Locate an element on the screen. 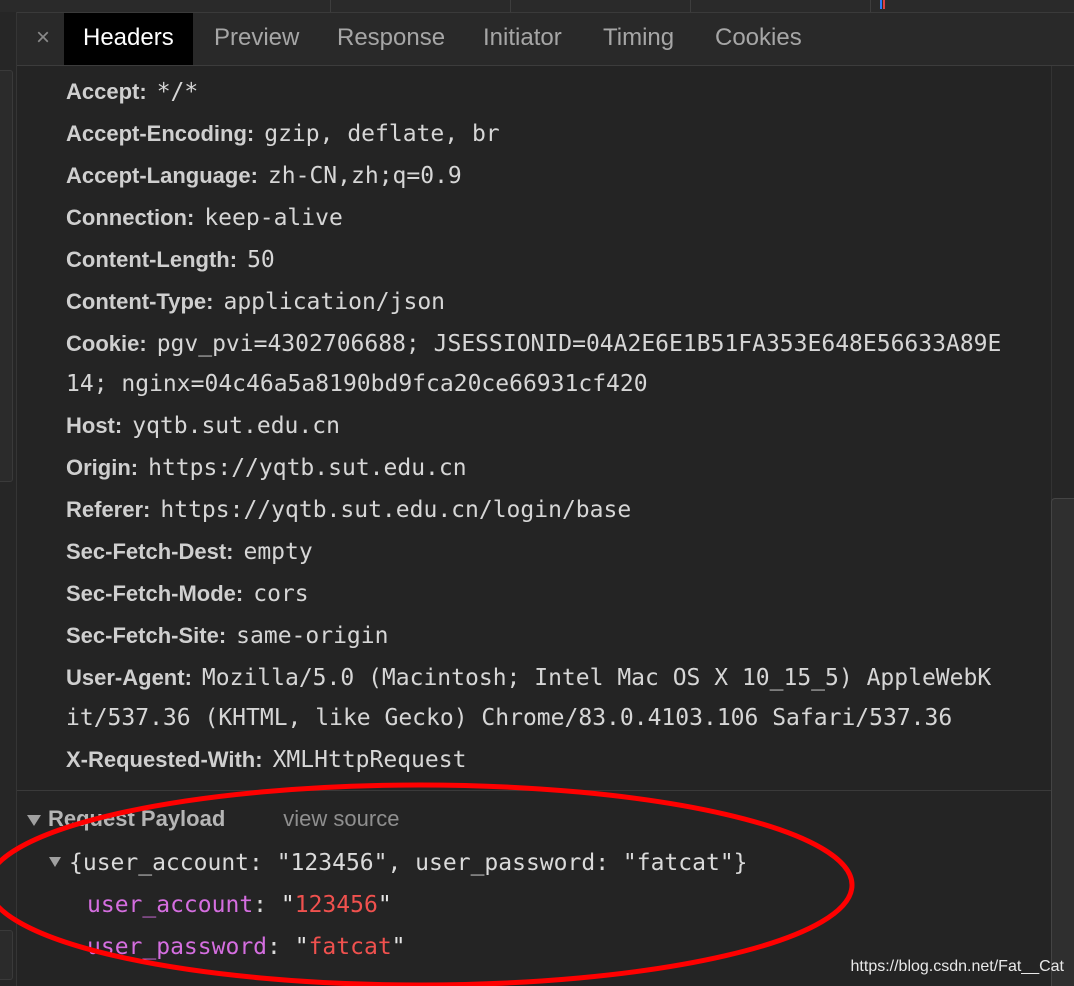  header-row: Sec-Fetch-Site: same-origin is located at coordinates (227, 636).